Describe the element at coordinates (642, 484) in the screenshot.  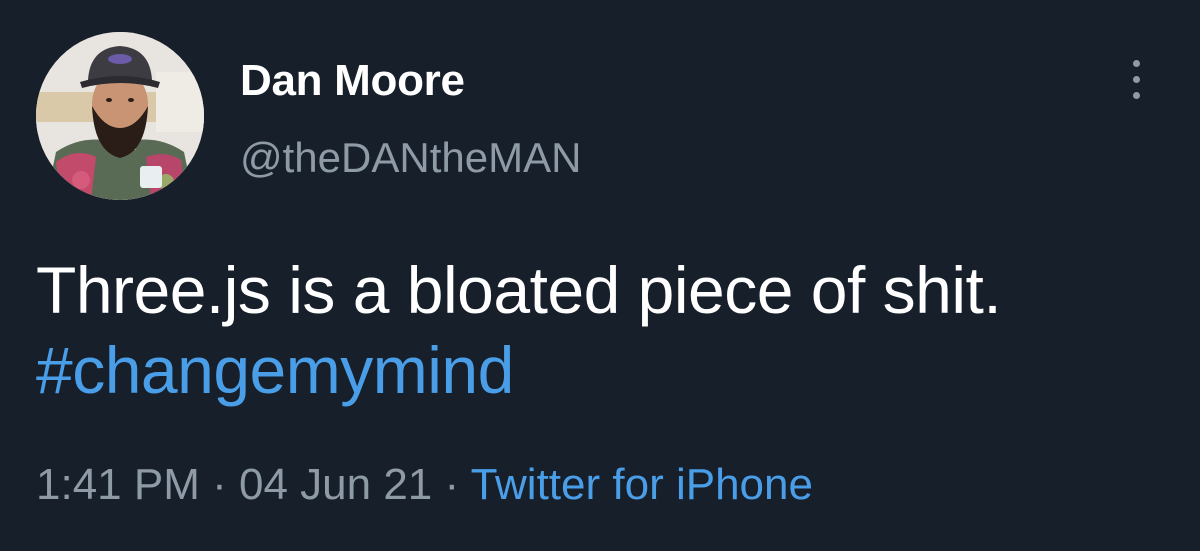
I see `tweet-source-link: Twitter for iPhone` at that location.